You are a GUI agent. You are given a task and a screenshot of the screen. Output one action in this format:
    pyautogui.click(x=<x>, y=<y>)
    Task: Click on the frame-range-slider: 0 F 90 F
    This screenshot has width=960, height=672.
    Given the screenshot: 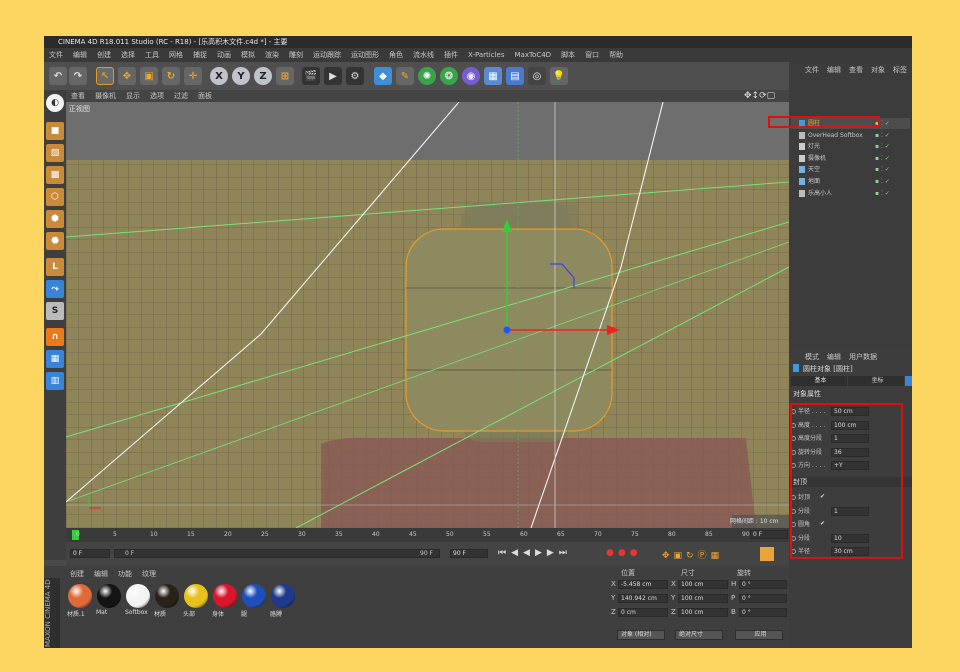 What is the action you would take?
    pyautogui.click(x=277, y=553)
    